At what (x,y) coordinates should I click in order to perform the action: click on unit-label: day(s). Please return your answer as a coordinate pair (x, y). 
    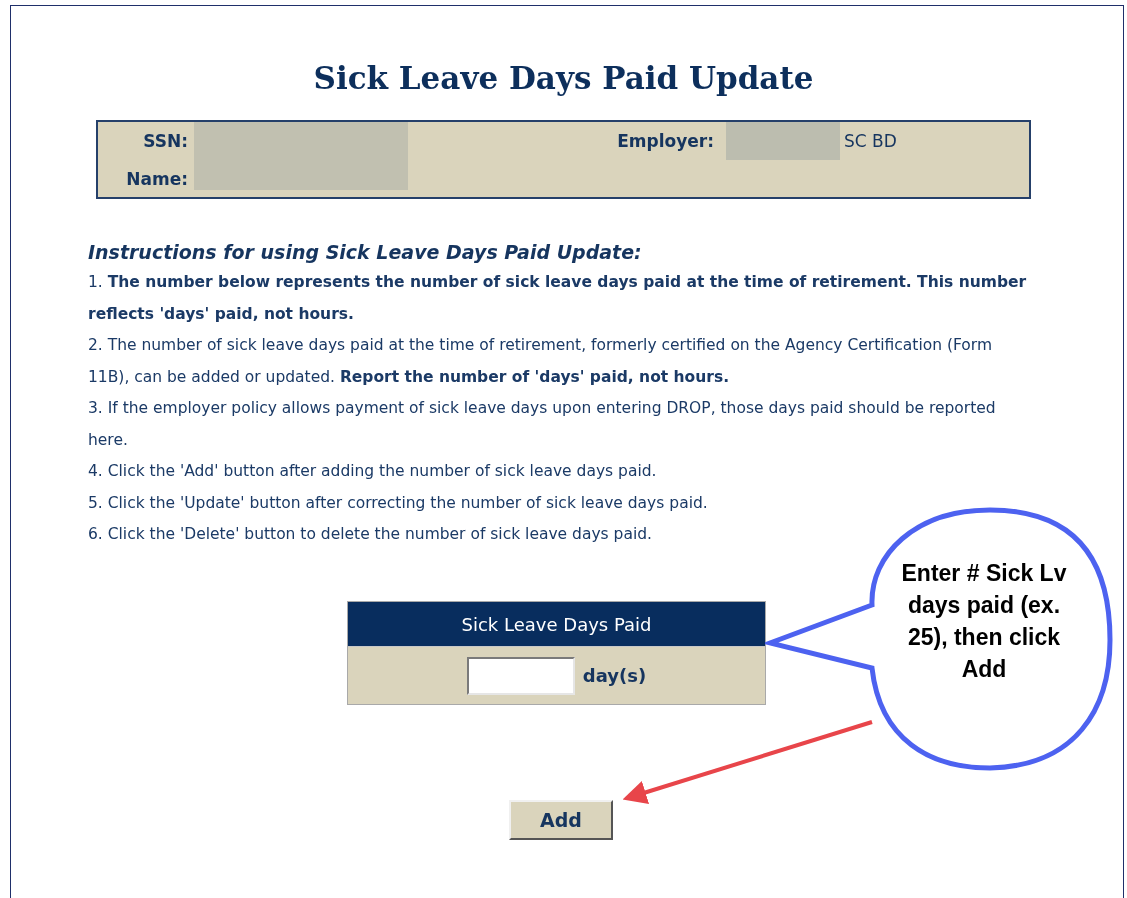
    Looking at the image, I should click on (614, 676).